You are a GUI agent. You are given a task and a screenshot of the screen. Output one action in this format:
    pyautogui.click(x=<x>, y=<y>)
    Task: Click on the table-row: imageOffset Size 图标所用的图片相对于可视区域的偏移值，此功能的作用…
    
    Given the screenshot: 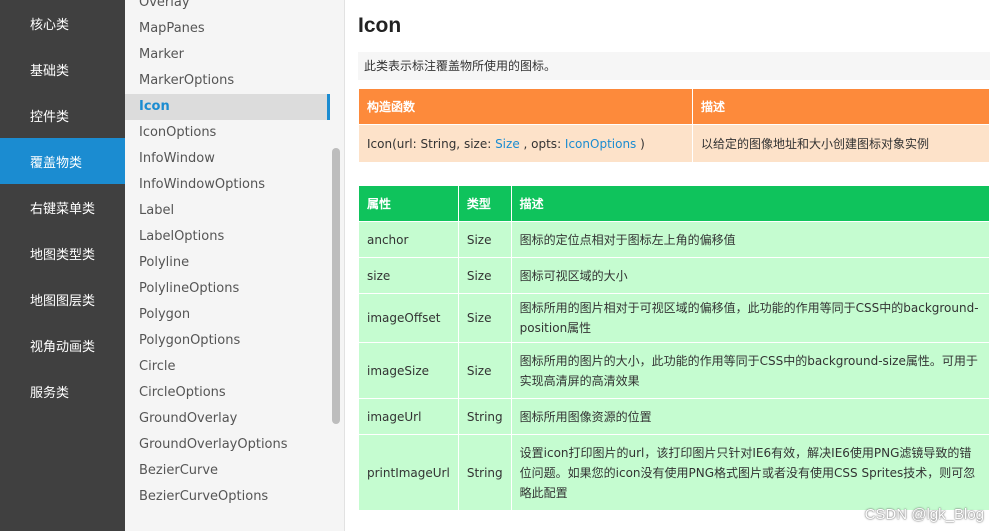 What is the action you would take?
    pyautogui.click(x=674, y=318)
    